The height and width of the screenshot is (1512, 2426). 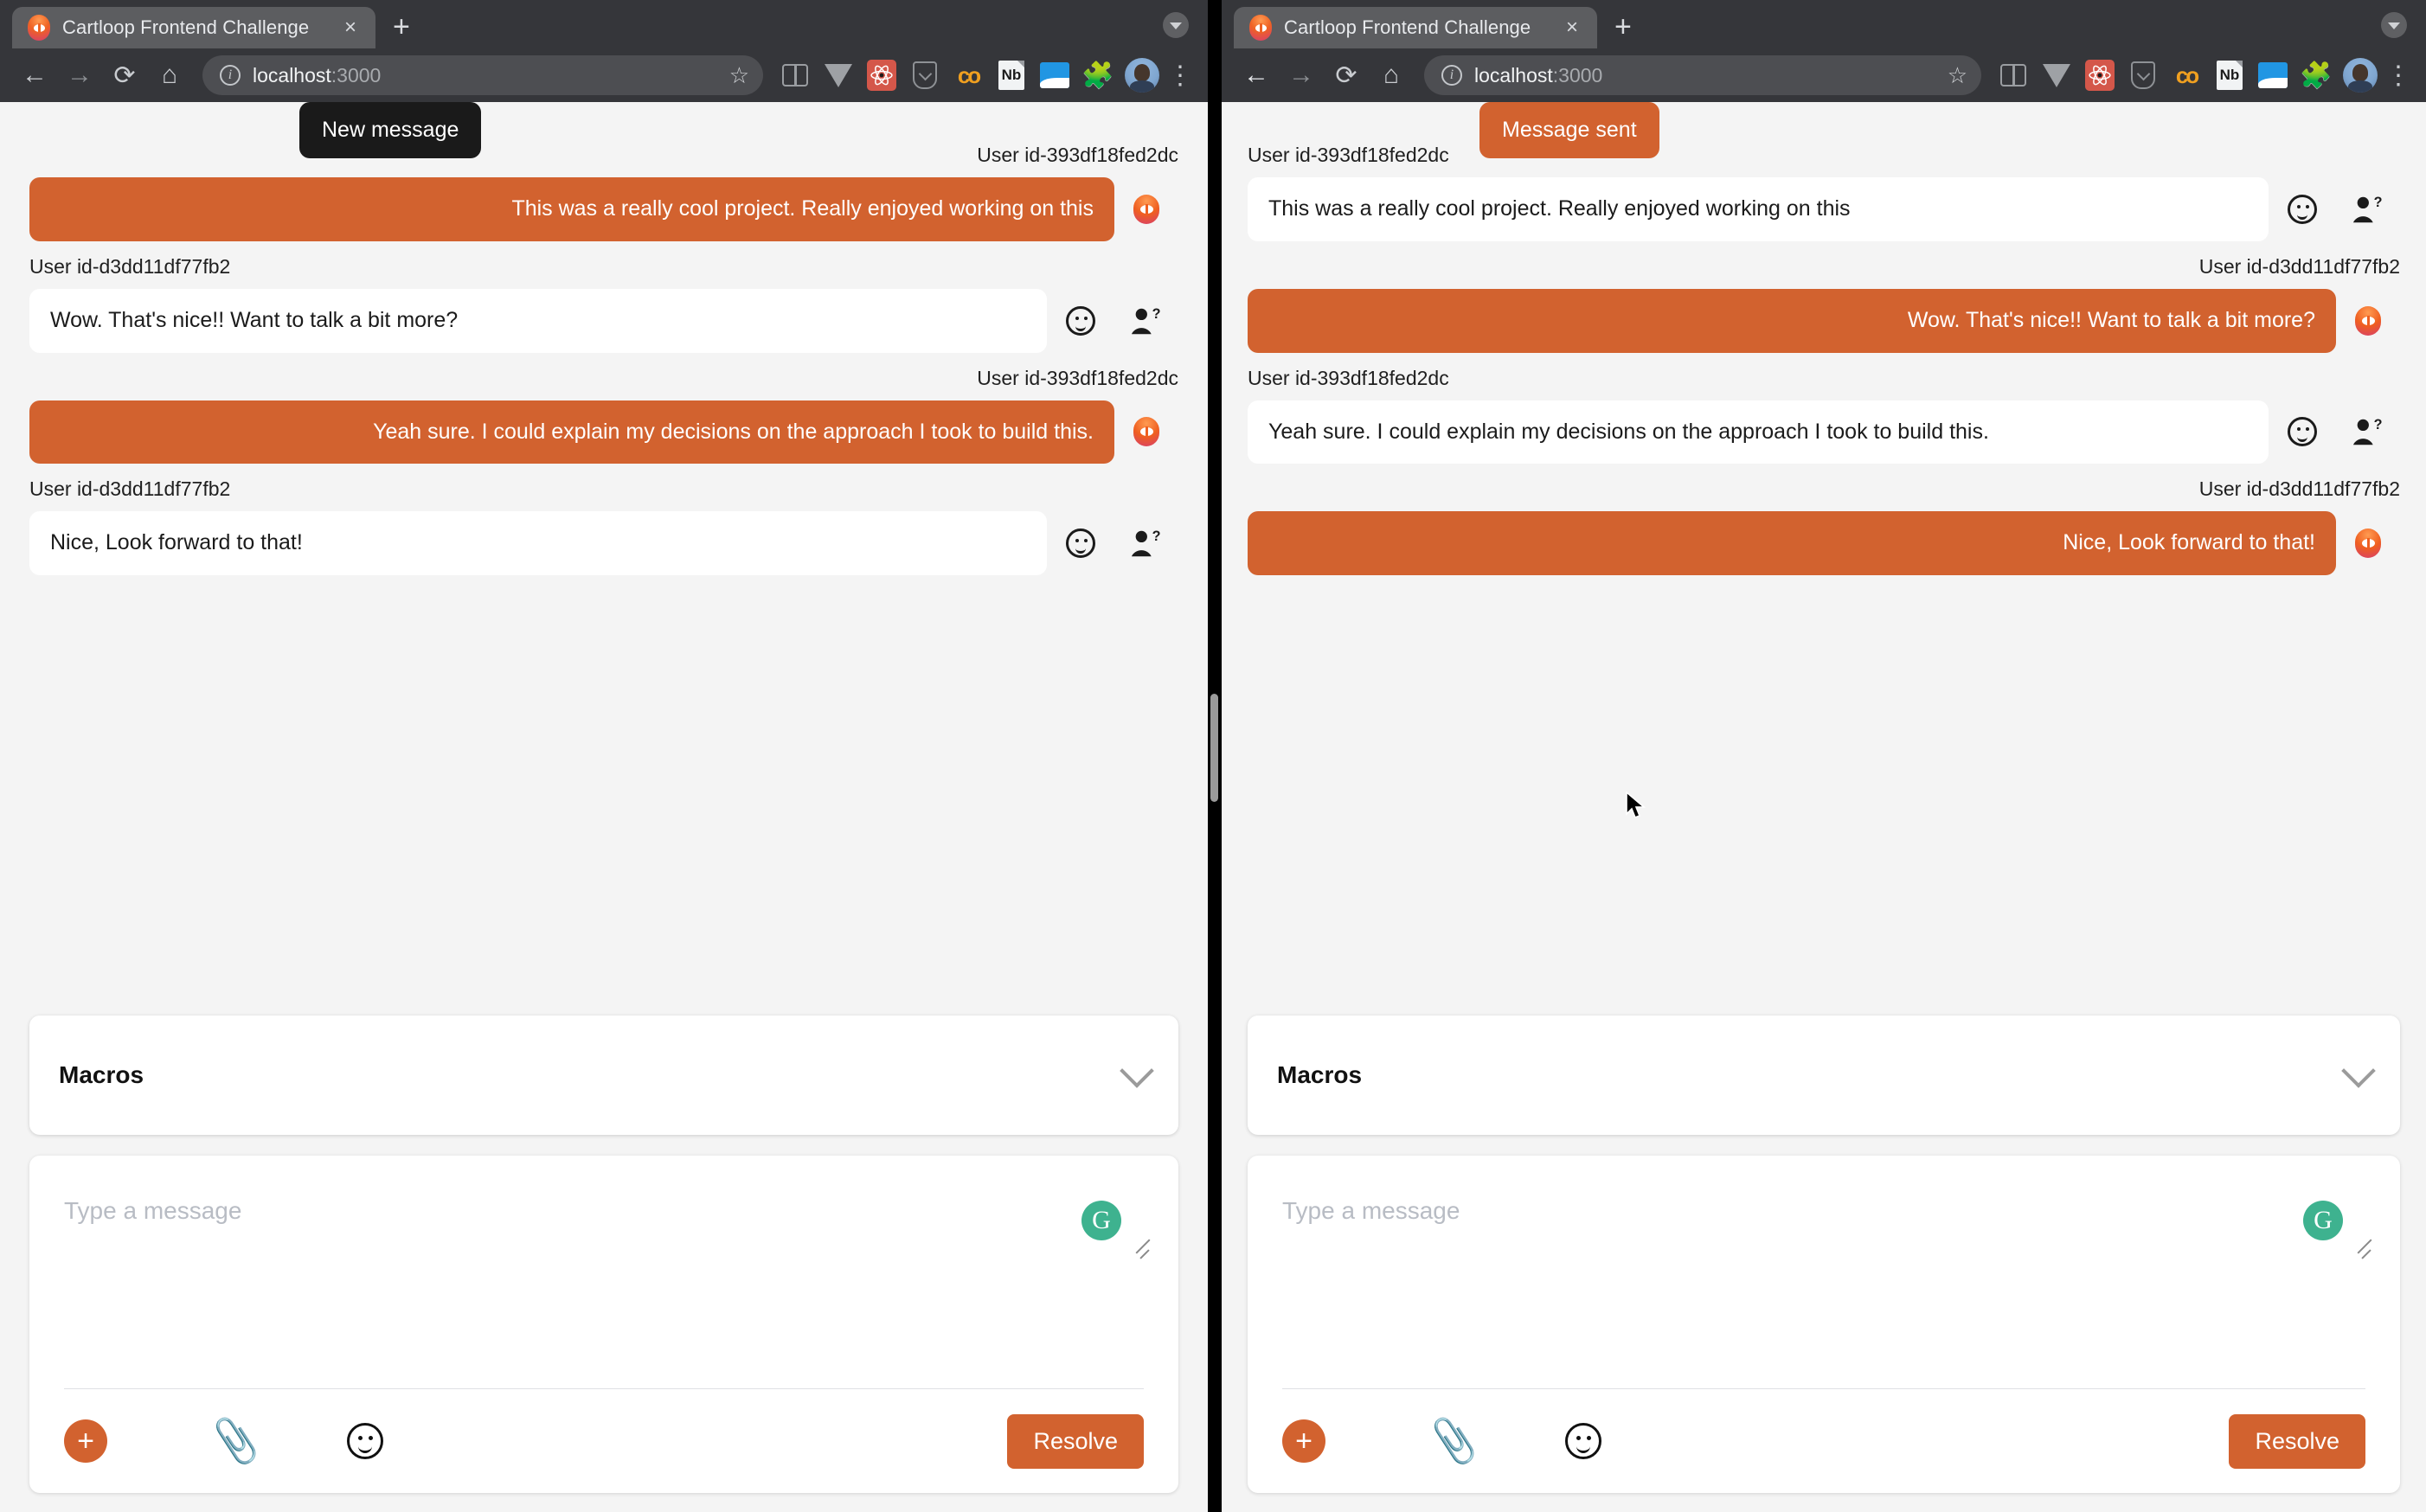 What do you see at coordinates (1824, 1075) in the screenshot?
I see `macros-card-right: Macros` at bounding box center [1824, 1075].